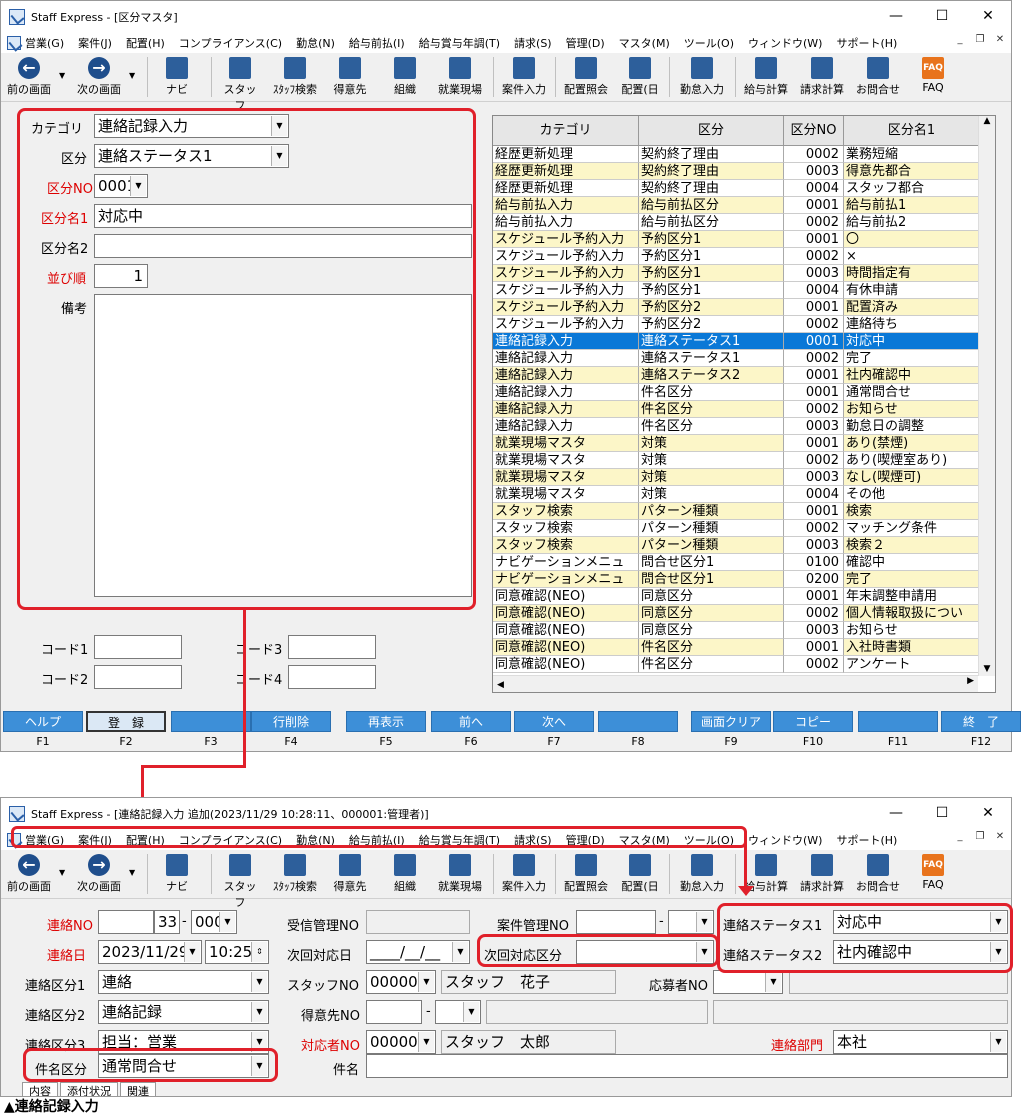 This screenshot has width=1024, height=1116. What do you see at coordinates (211, 721) in the screenshot?
I see `fkey-f3-button` at bounding box center [211, 721].